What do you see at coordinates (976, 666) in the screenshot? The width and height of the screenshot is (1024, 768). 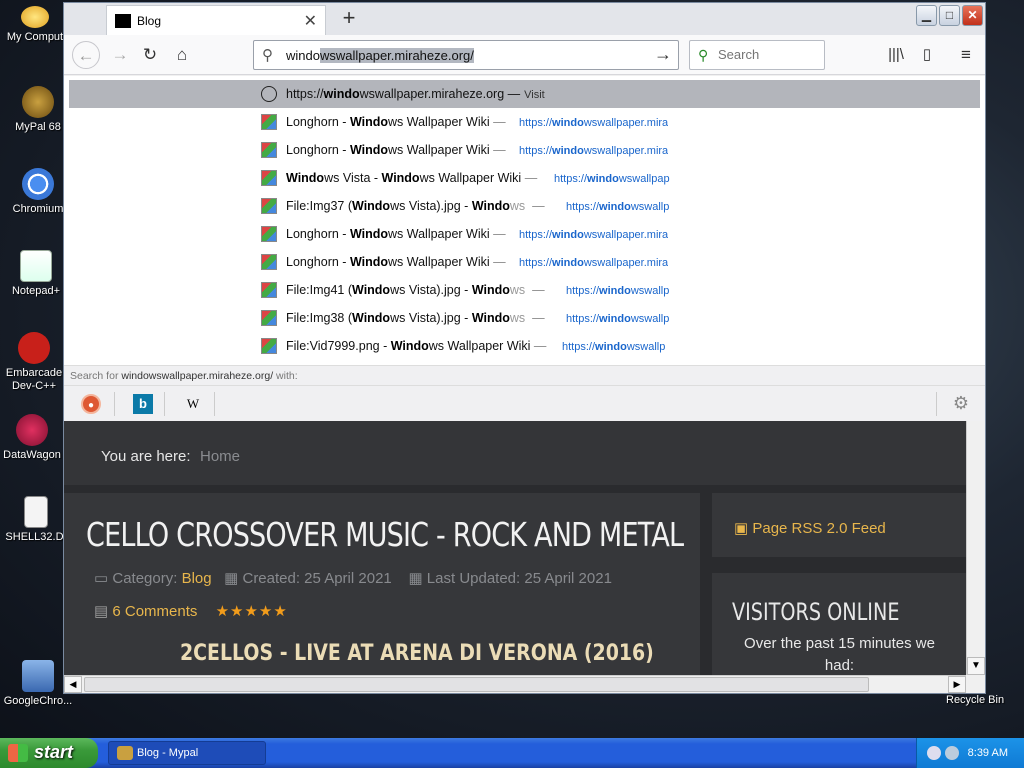 I see `scroll-down-arrow: ▼` at bounding box center [976, 666].